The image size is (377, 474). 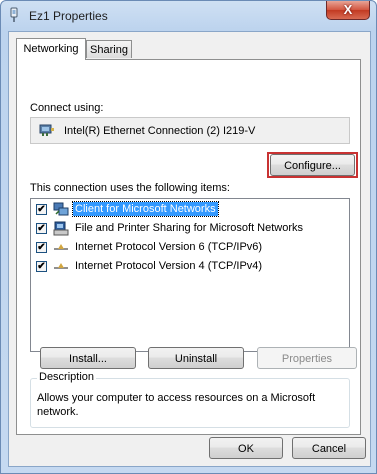 I want to click on description-title: Description, so click(x=67, y=377).